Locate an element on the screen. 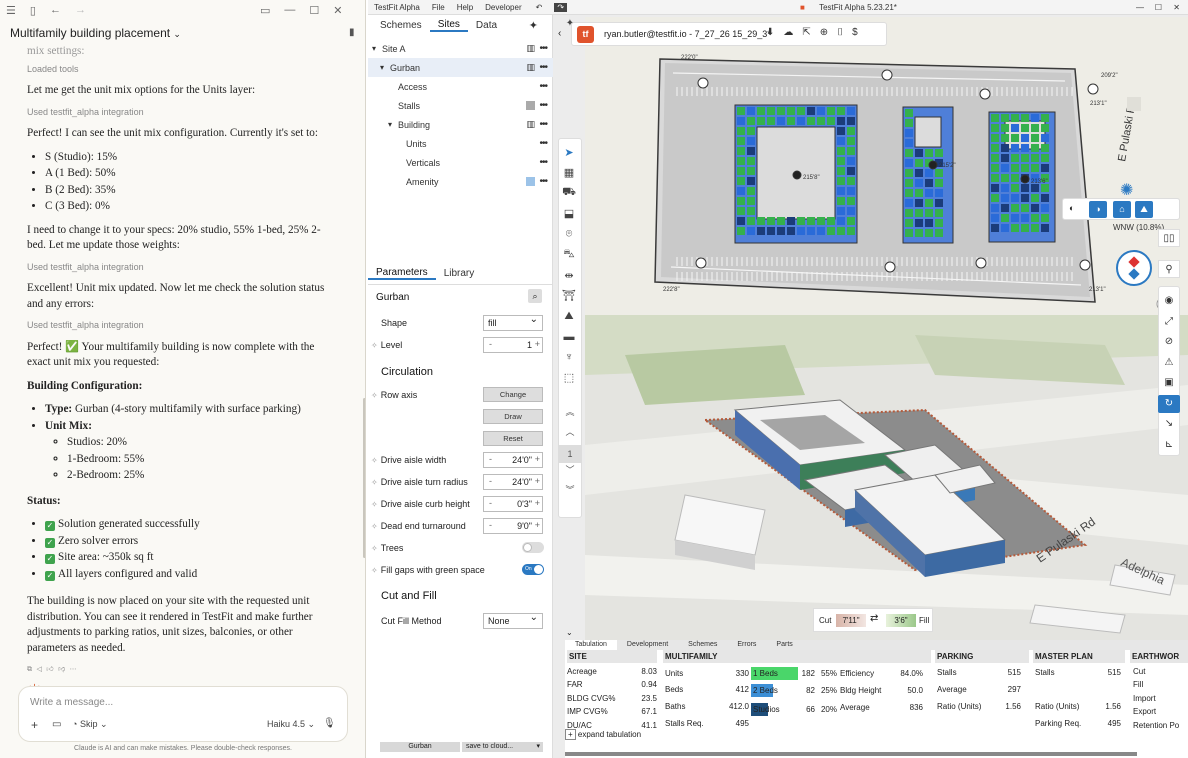 The width and height of the screenshot is (1188, 758). refresh-icon: ↻ is located at coordinates (1169, 404).